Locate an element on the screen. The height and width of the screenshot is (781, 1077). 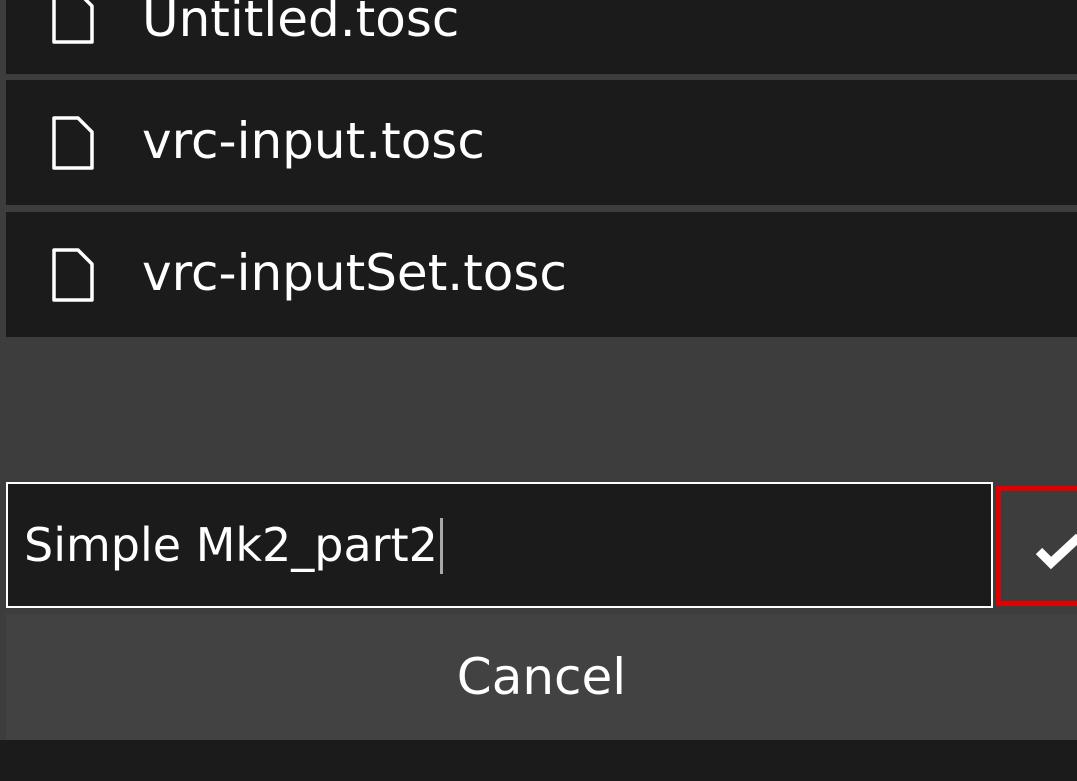
file-name: vrc-input.tosc is located at coordinates (313, 141).